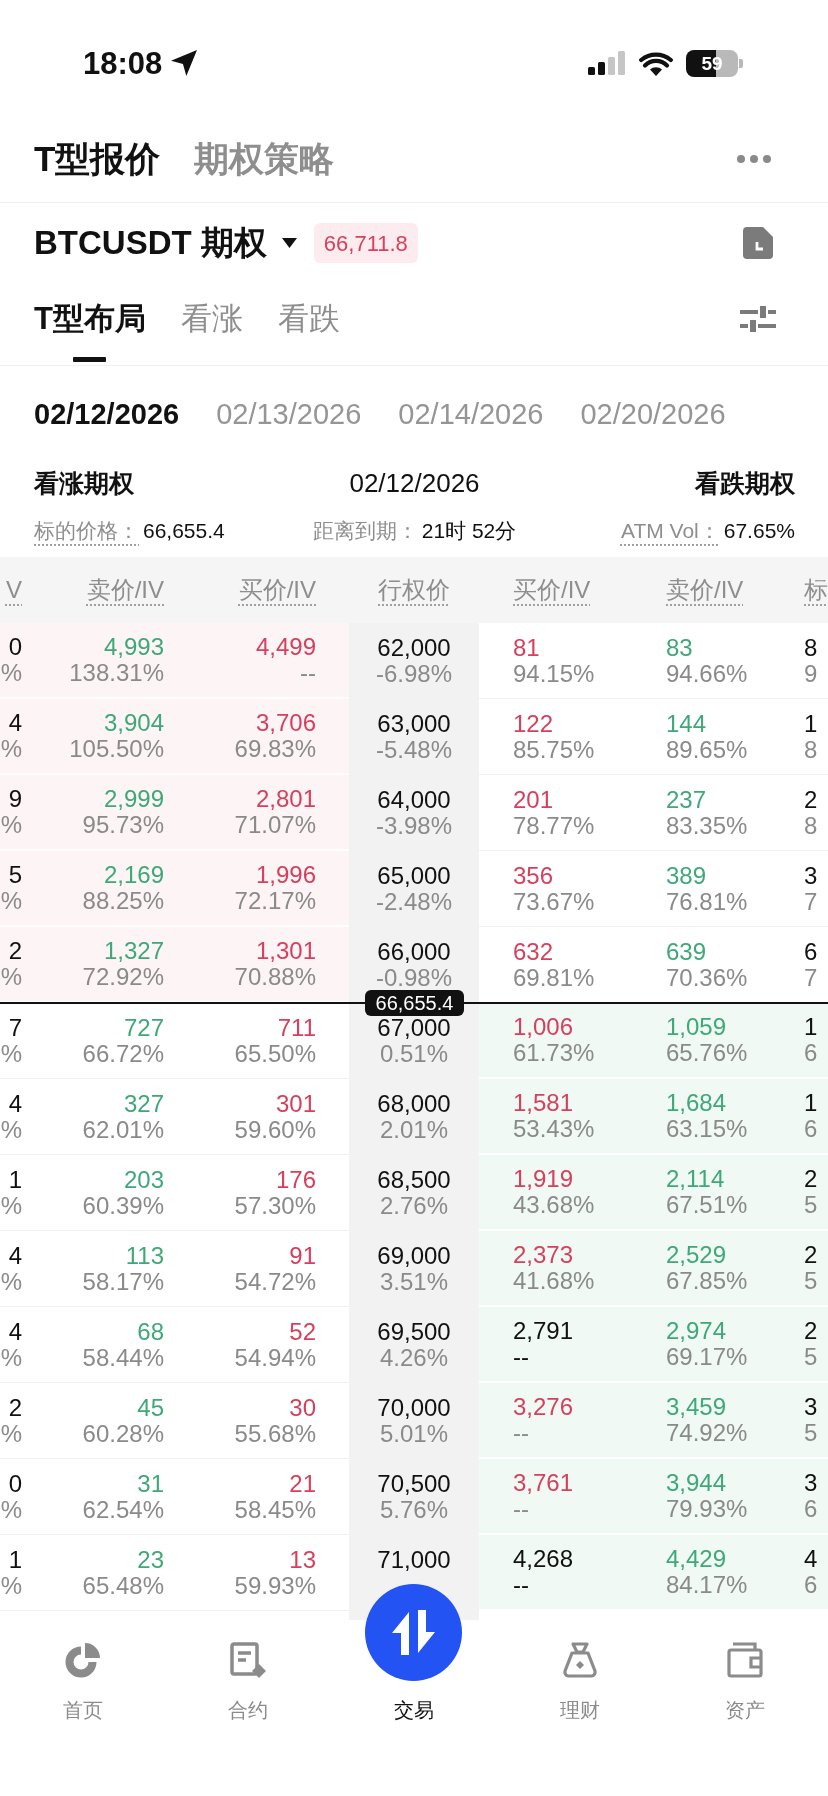 The height and width of the screenshot is (1796, 828). Describe the element at coordinates (543, 1483) in the screenshot. I see `put-bid-price: 3,761` at that location.